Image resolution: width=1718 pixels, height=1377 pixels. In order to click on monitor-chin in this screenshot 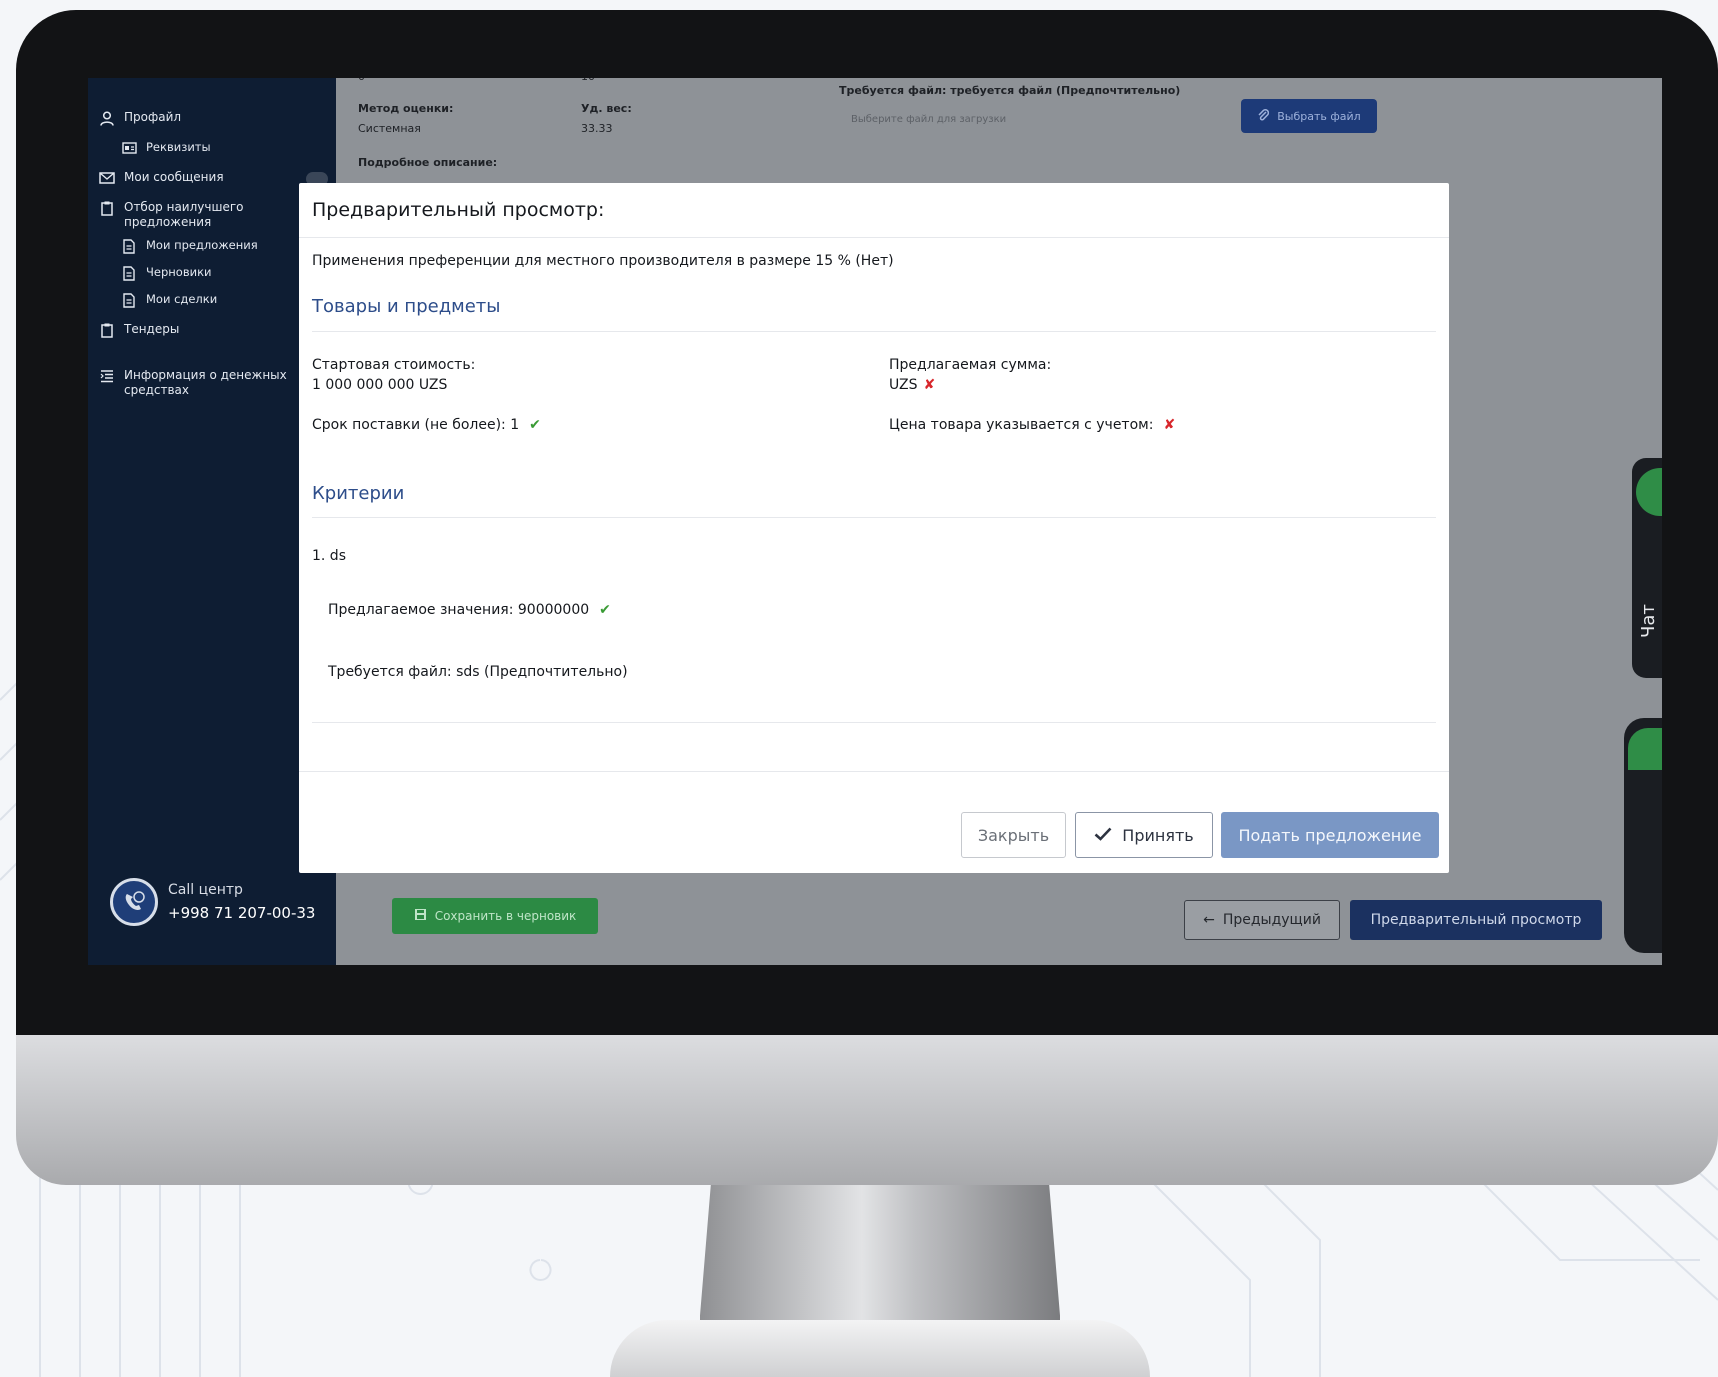, I will do `click(867, 1110)`.